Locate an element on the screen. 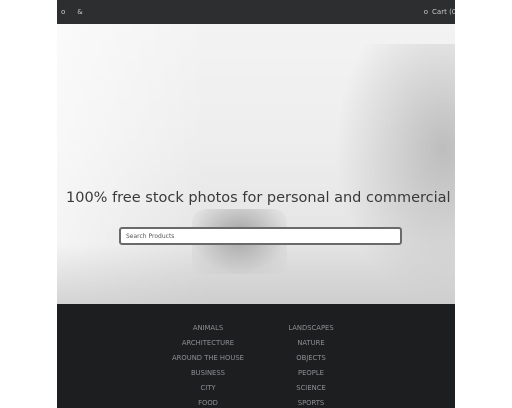  category-link-around-the-house: AROUND THE HOUSE is located at coordinates (208, 361).